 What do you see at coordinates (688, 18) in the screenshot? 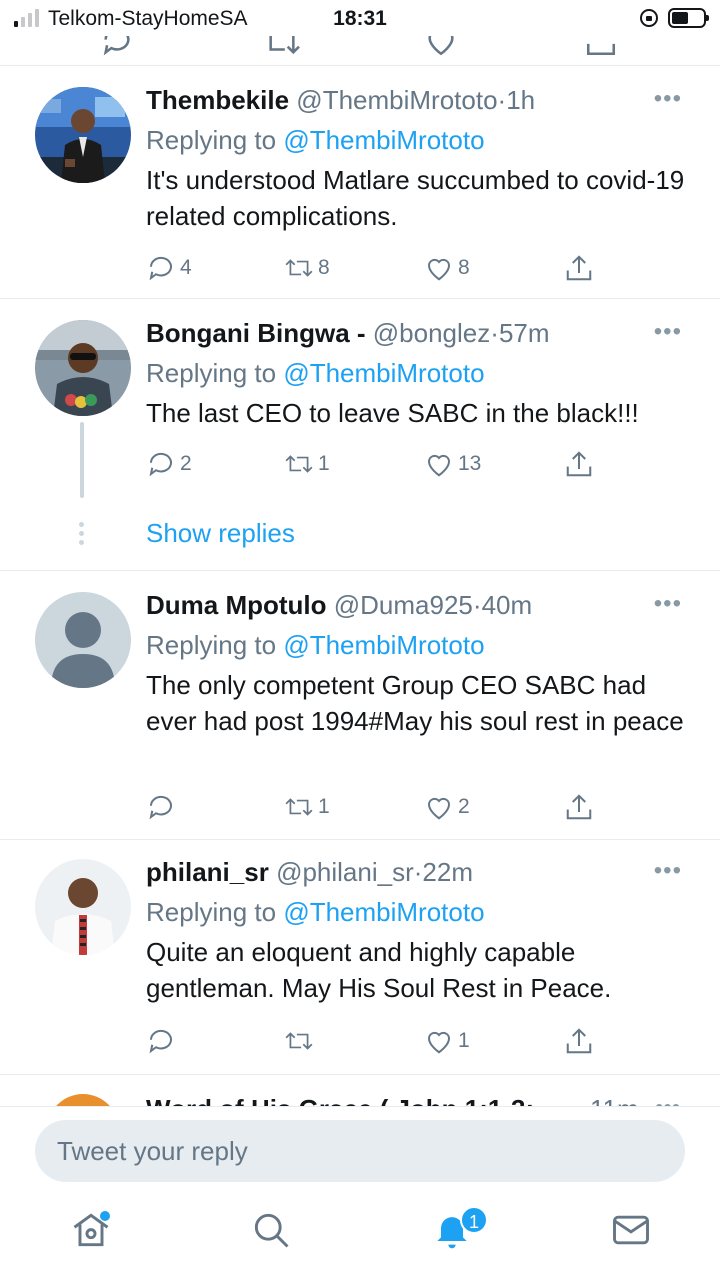
I see `battery-icon` at bounding box center [688, 18].